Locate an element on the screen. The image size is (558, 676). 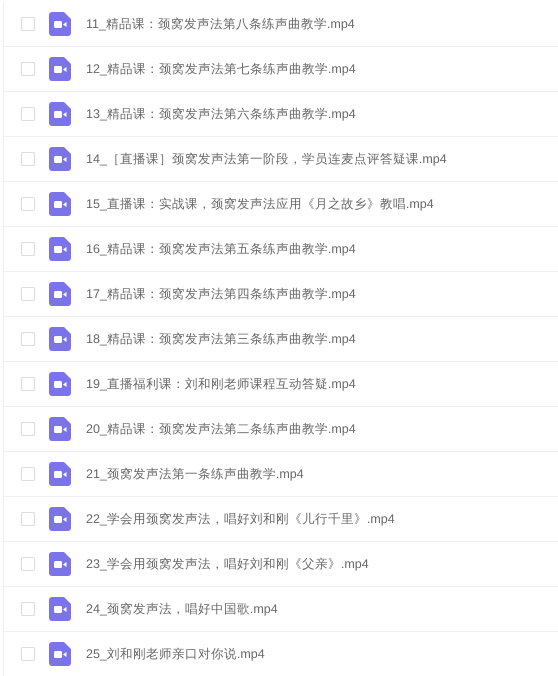
file-name: 16_精品课：颈窝发声法第五条练声曲教学.mp4 is located at coordinates (221, 249).